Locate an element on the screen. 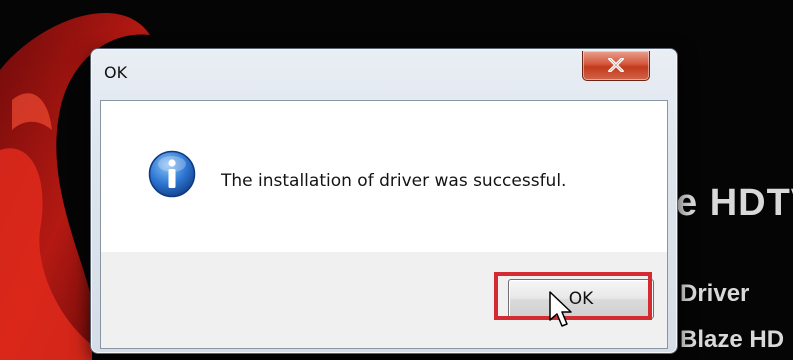 The width and height of the screenshot is (793, 360). info-icon is located at coordinates (172, 174).